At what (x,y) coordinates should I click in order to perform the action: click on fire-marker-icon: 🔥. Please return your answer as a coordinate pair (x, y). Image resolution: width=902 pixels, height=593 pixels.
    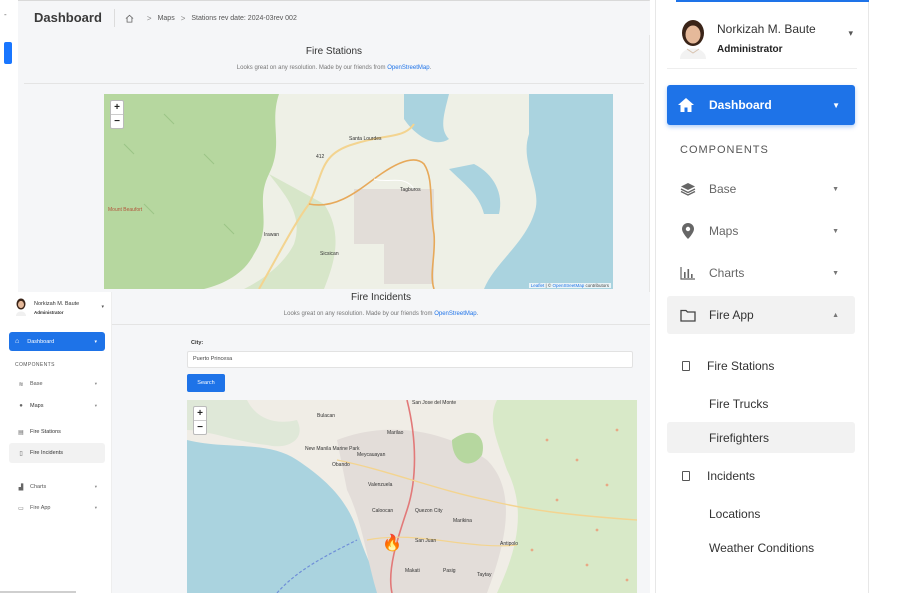
    Looking at the image, I should click on (392, 543).